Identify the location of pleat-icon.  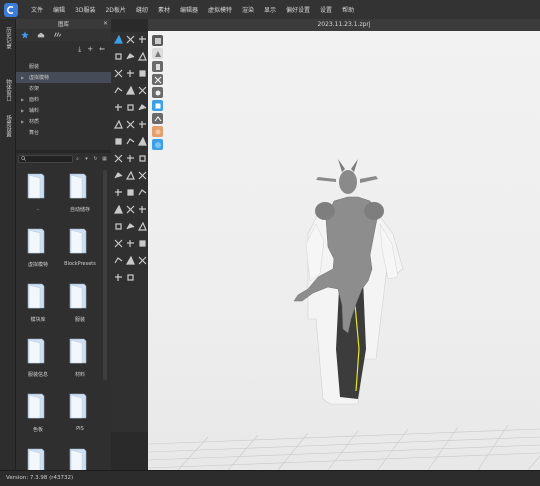
(142, 90).